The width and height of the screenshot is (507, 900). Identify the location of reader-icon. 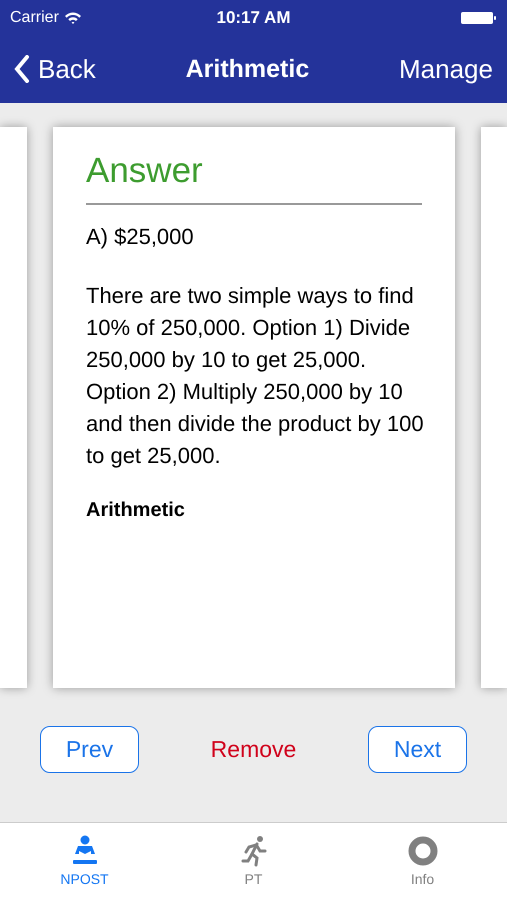
(84, 850).